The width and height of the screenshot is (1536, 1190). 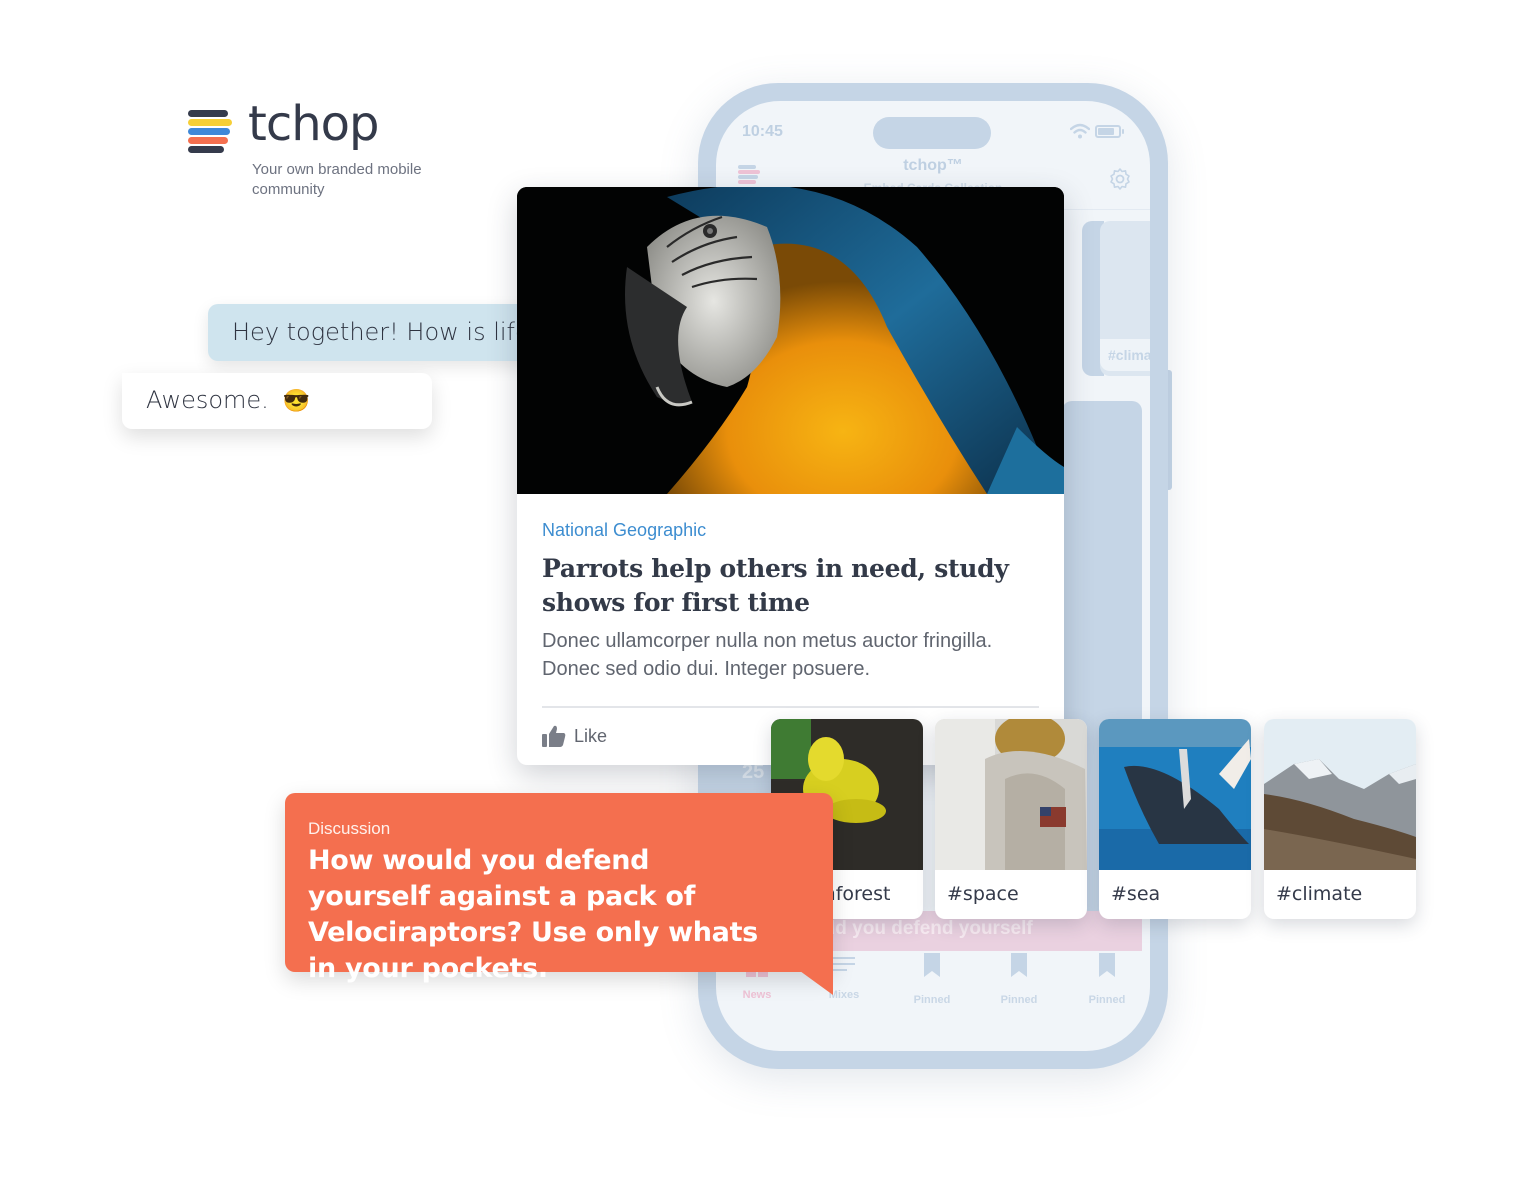 I want to click on like-button: Like, so click(x=574, y=736).